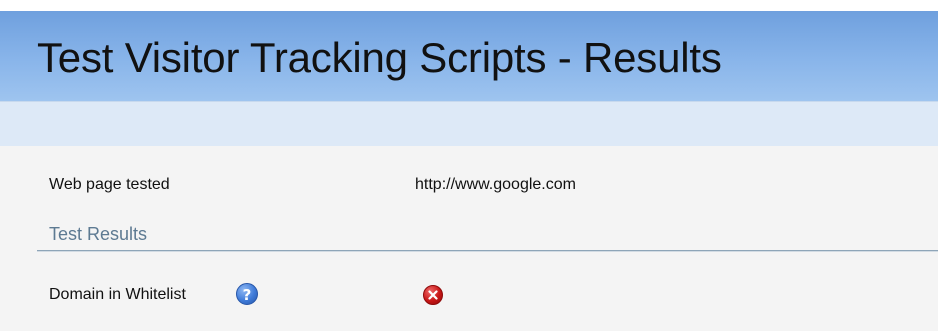 The image size is (938, 331). Describe the element at coordinates (469, 123) in the screenshot. I see `sub-header-bar` at that location.